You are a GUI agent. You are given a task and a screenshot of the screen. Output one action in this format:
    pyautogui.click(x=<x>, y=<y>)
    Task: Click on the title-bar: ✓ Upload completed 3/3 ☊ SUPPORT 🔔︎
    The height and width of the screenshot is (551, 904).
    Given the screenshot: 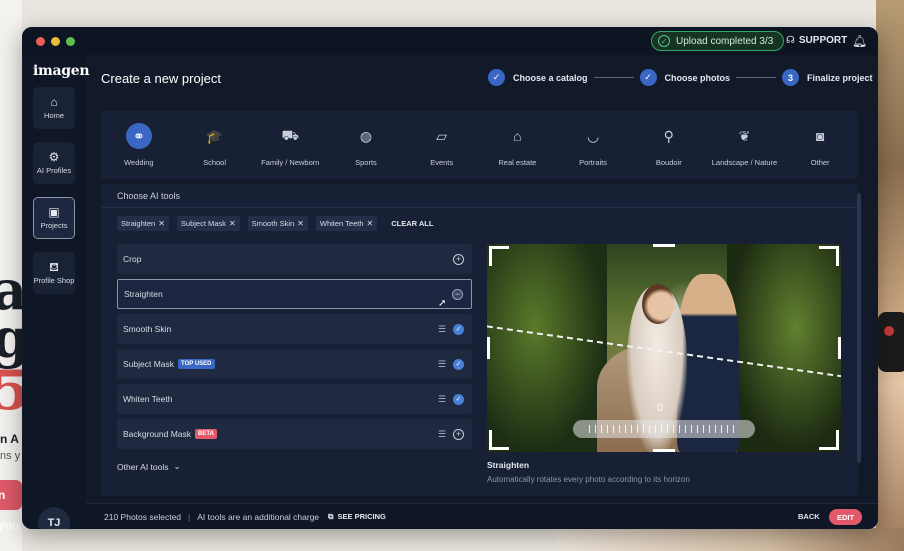 What is the action you would take?
    pyautogui.click(x=450, y=41)
    